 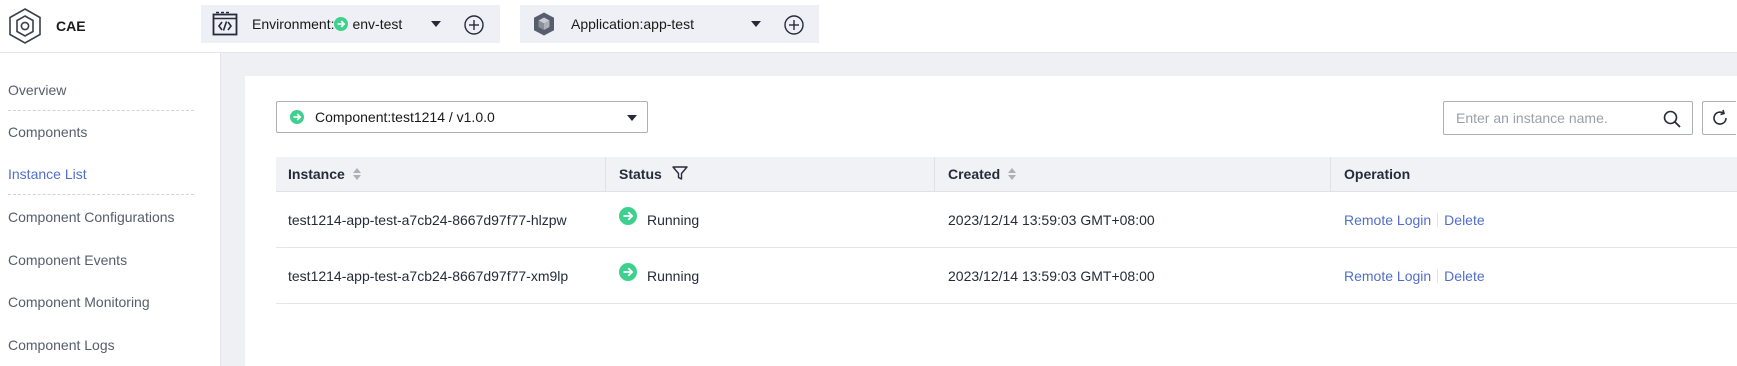 I want to click on table-header: Instance Status Created Operation, so click(x=1006, y=174).